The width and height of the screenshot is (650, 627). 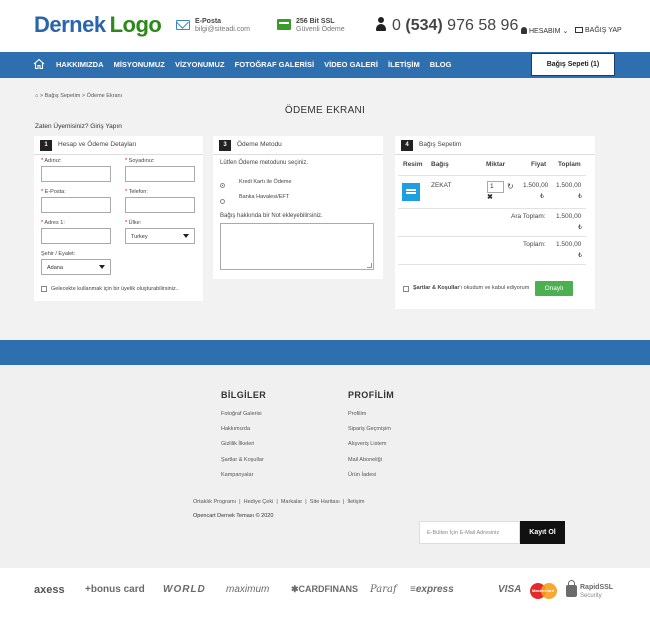 I want to click on chevron-down-icon: ⌄, so click(x=565, y=31).